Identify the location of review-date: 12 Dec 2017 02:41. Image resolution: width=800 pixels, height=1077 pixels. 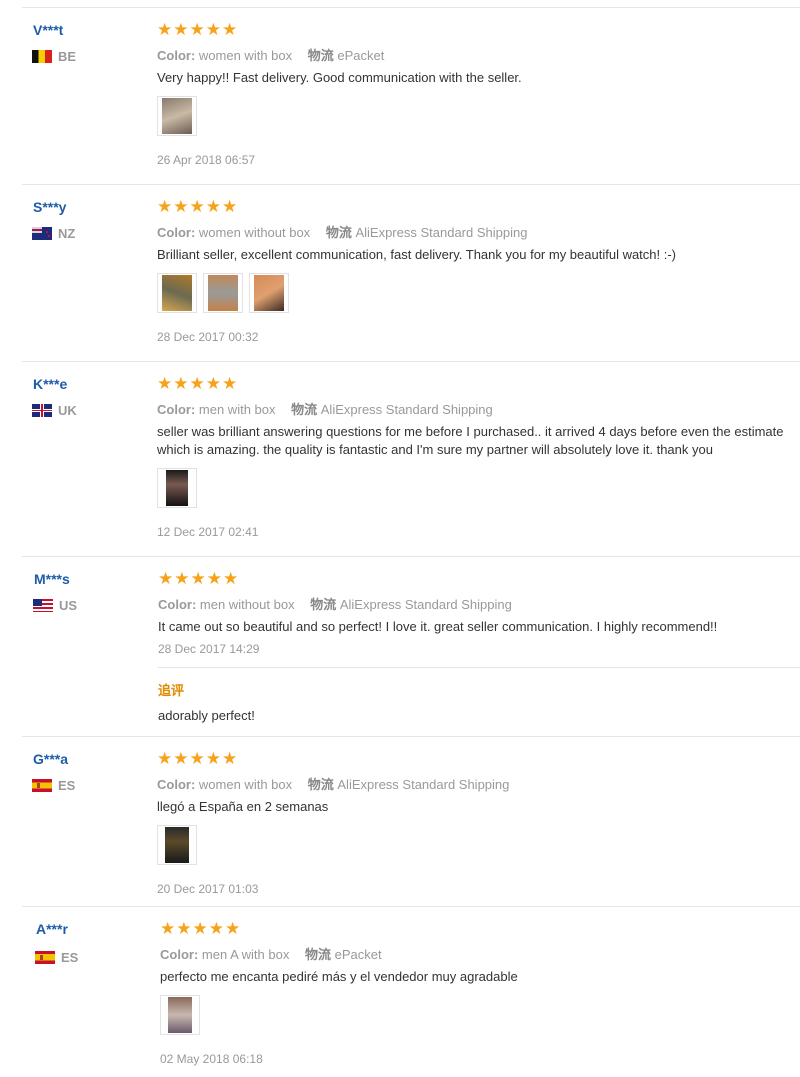
(208, 532).